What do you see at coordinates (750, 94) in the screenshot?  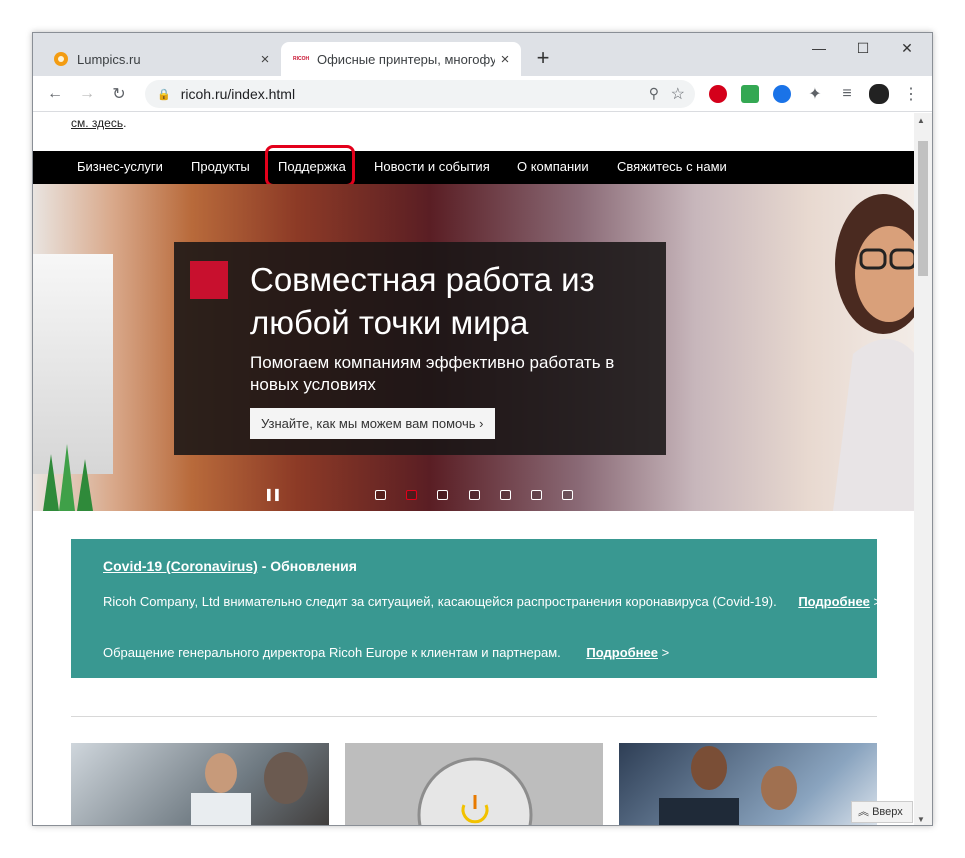 I see `music-extension-icon` at bounding box center [750, 94].